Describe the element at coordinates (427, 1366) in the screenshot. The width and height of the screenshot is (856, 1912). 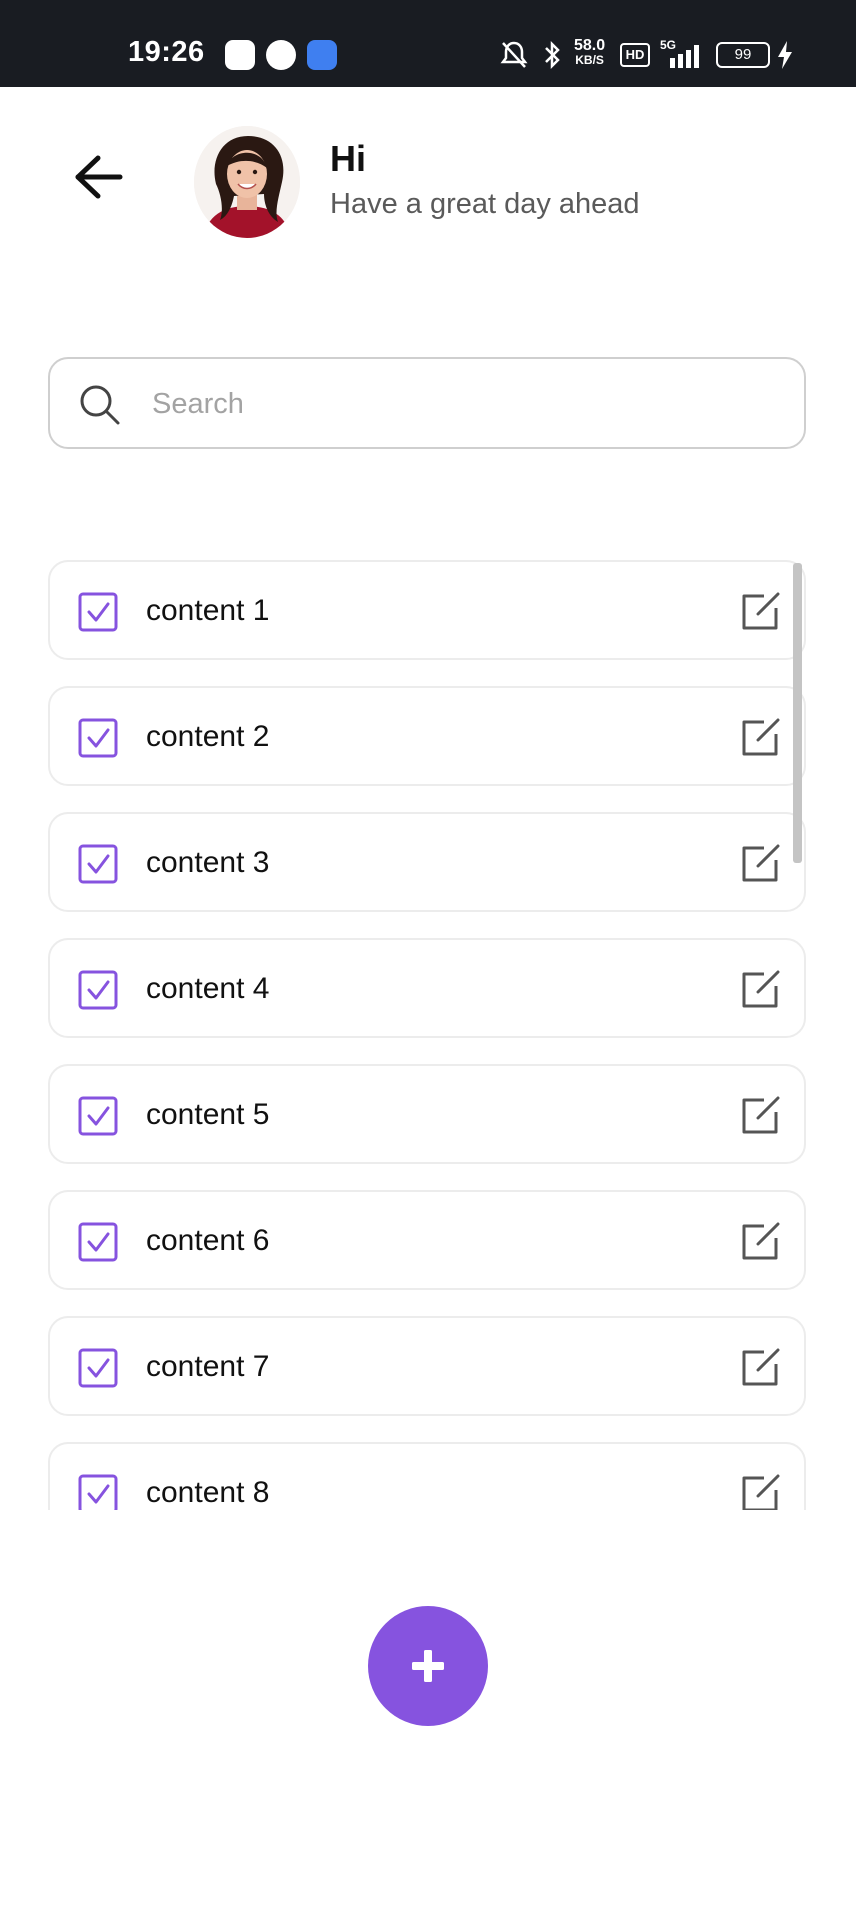
I see `list-item: content 7` at that location.